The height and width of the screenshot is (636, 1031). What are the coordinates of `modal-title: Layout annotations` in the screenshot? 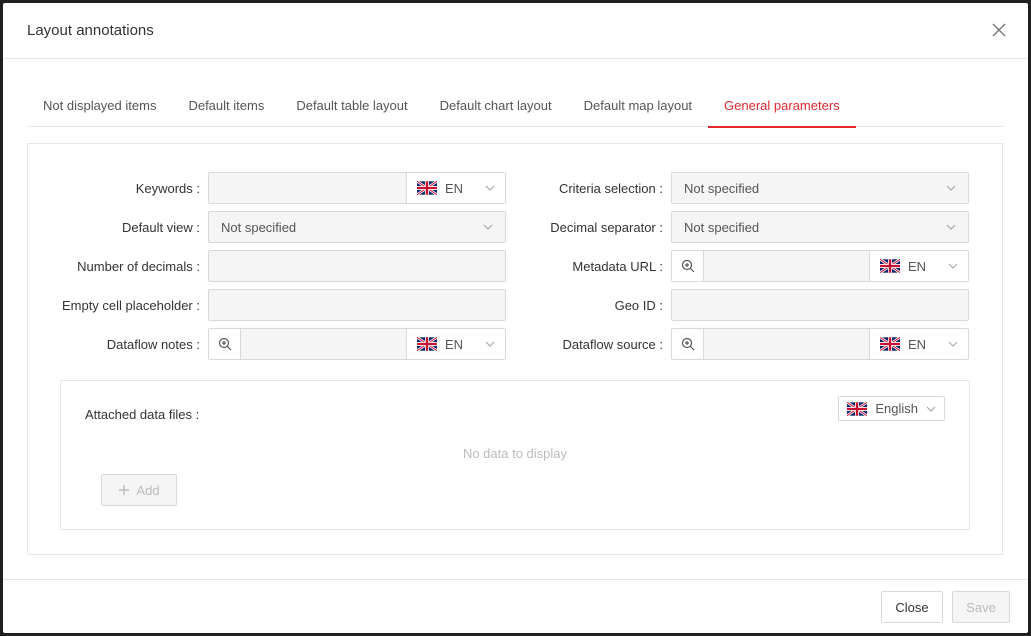 It's located at (90, 30).